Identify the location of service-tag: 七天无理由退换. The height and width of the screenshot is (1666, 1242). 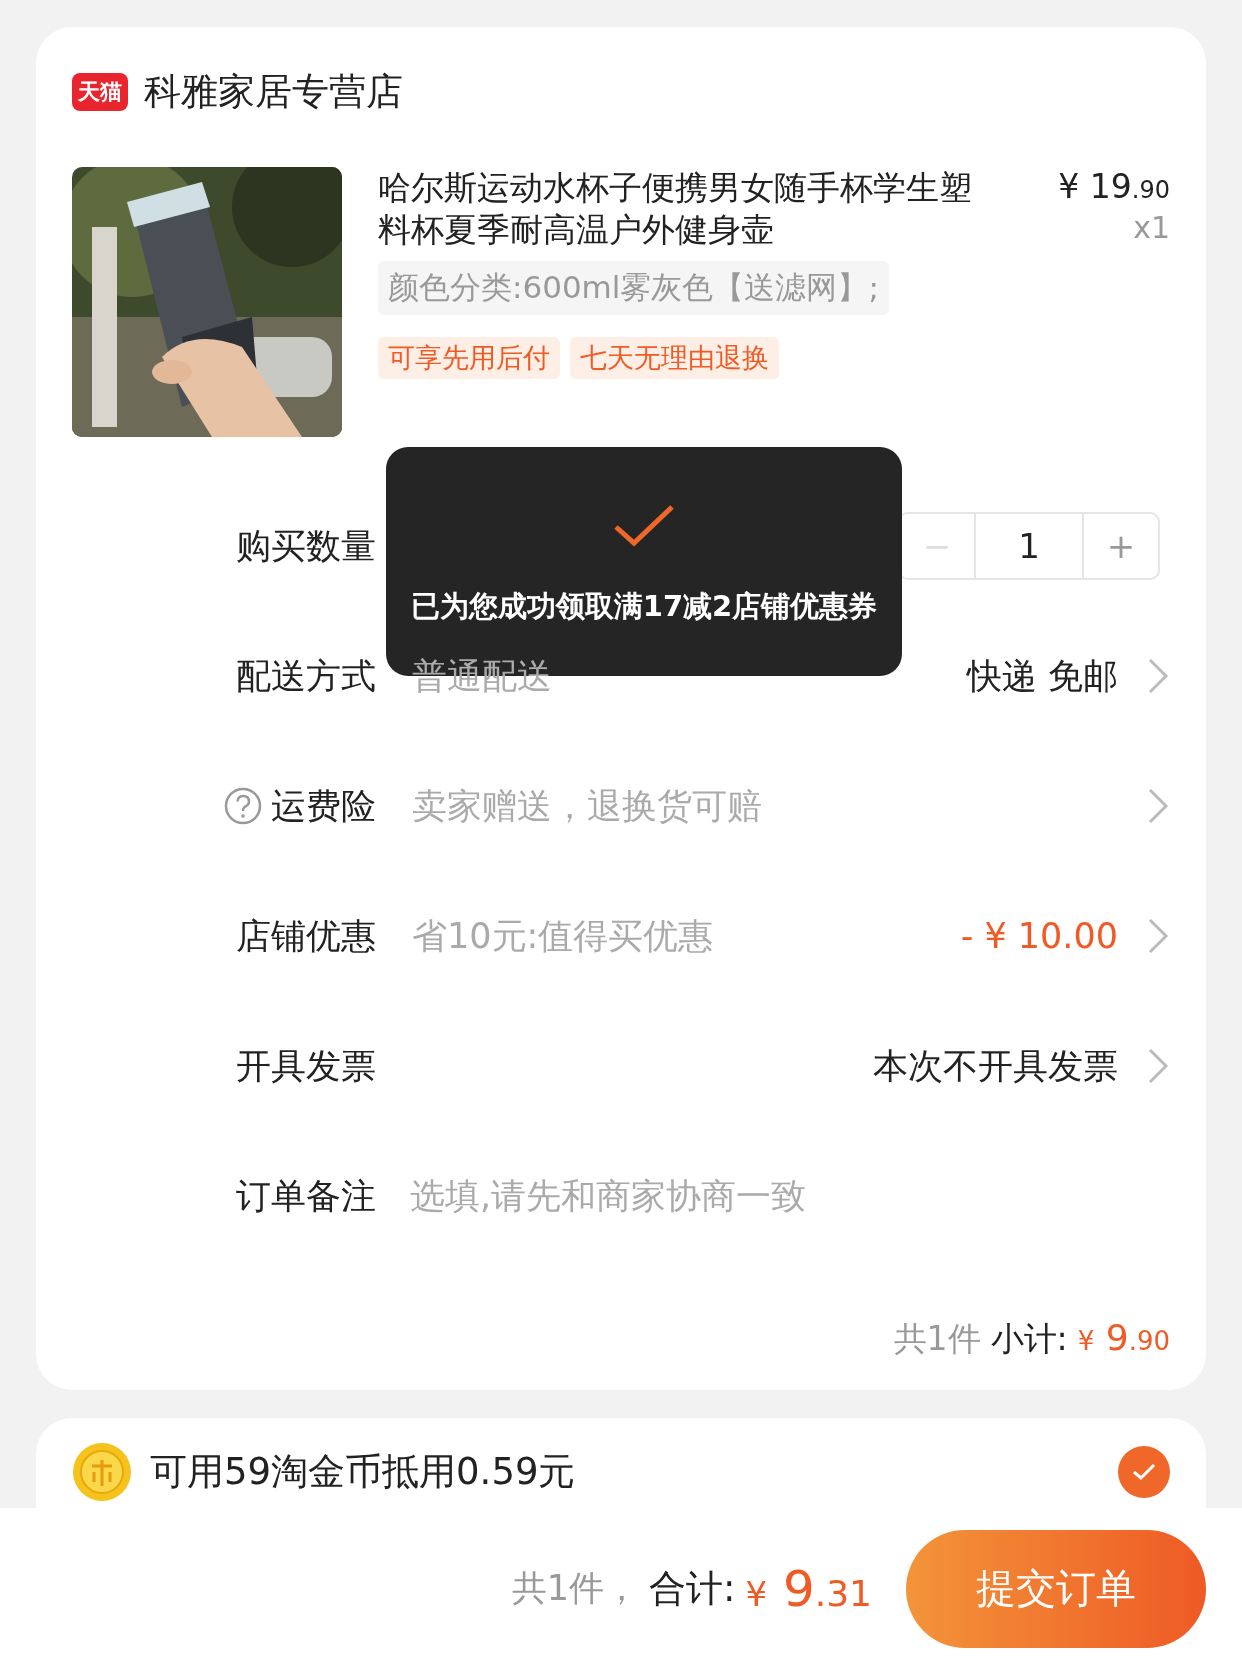
(674, 358).